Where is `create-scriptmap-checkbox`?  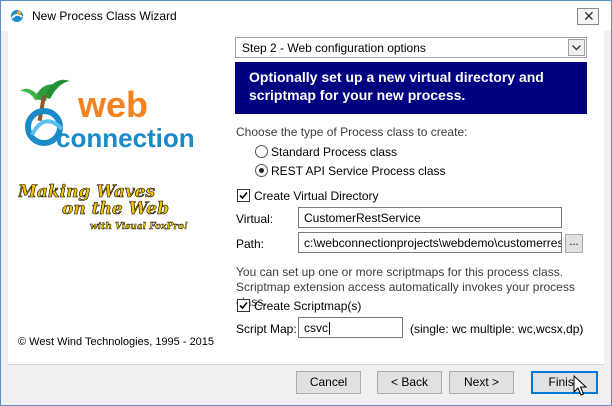
create-scriptmap-checkbox is located at coordinates (243, 305).